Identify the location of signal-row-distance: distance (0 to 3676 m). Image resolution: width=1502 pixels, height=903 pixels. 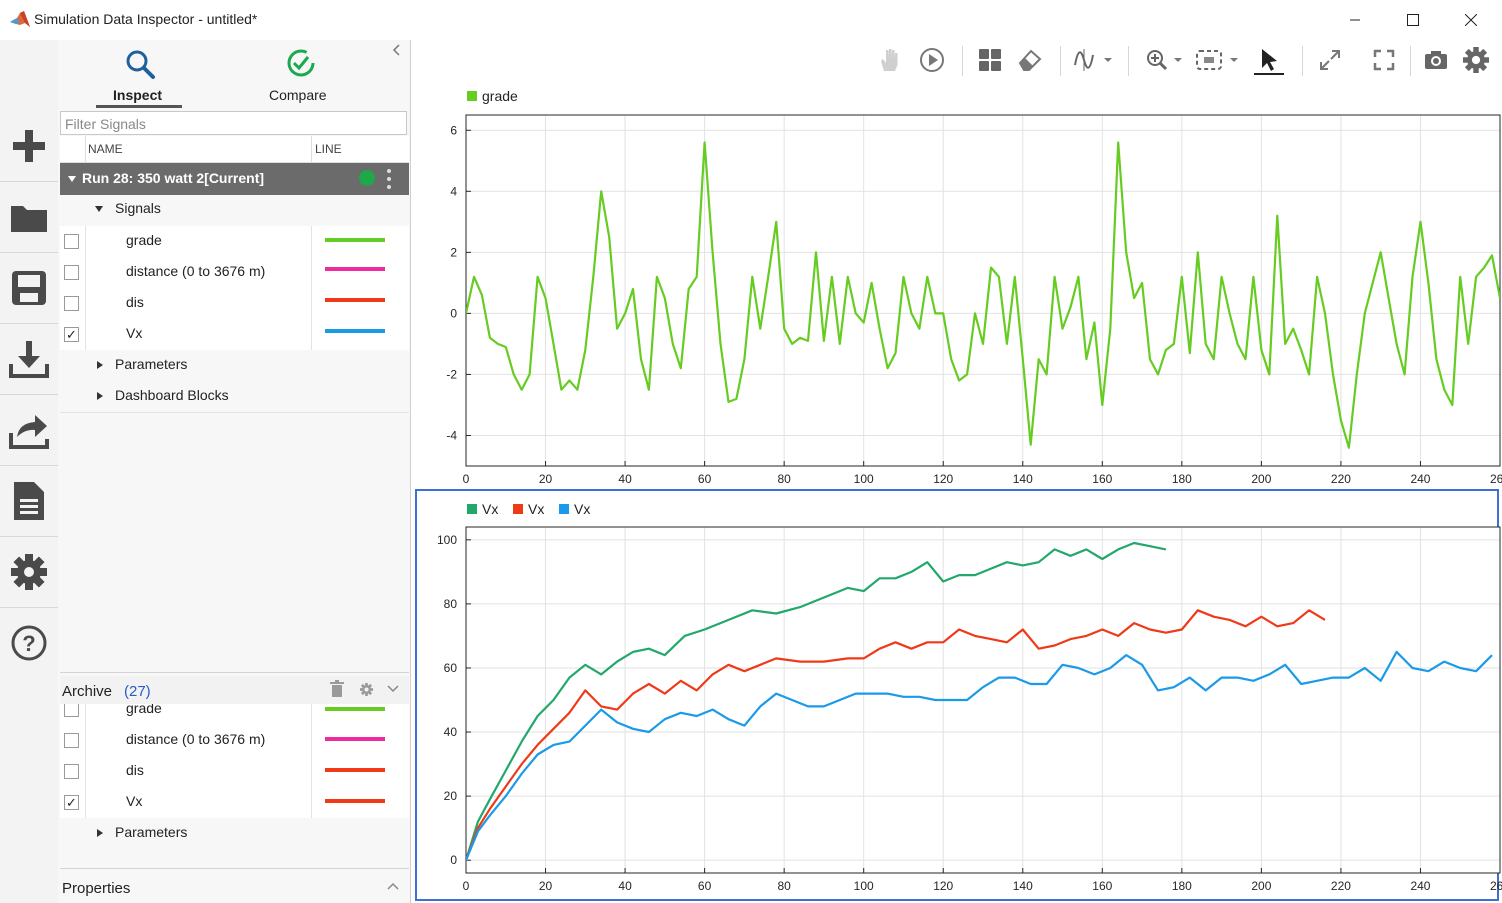
(234, 273).